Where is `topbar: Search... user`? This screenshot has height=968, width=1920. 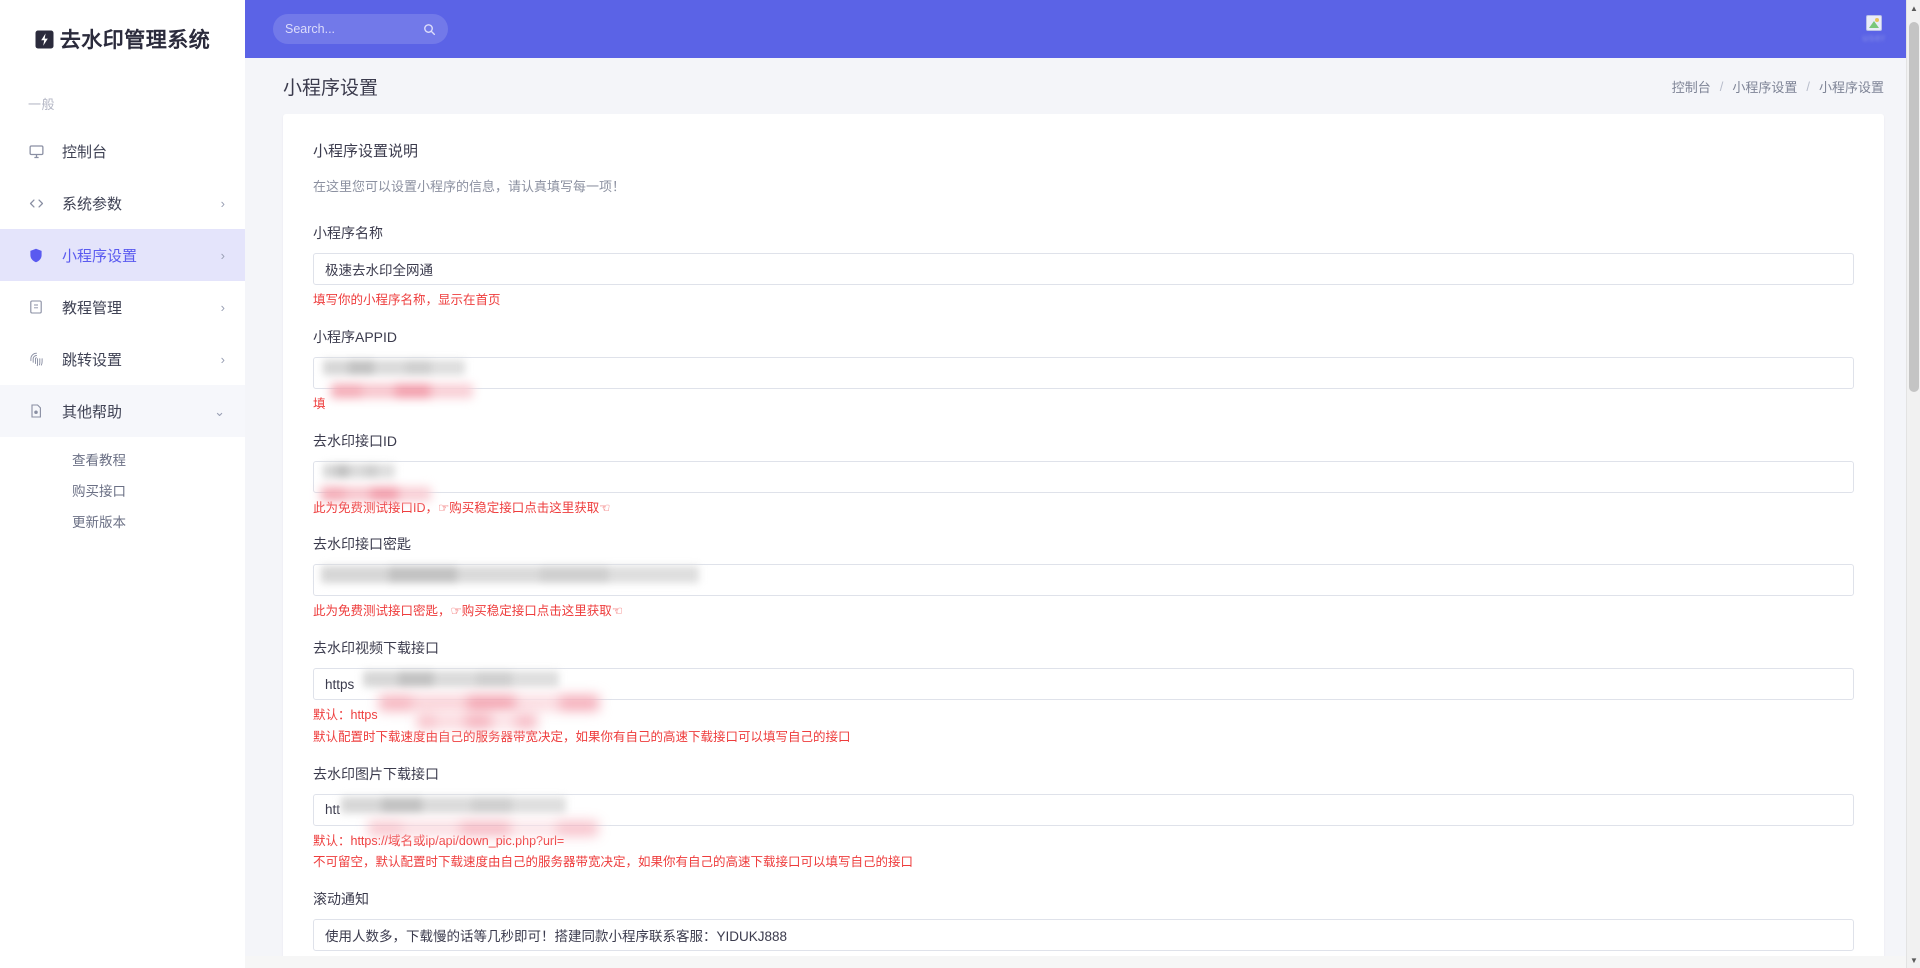
topbar: Search... user is located at coordinates (1082, 29).